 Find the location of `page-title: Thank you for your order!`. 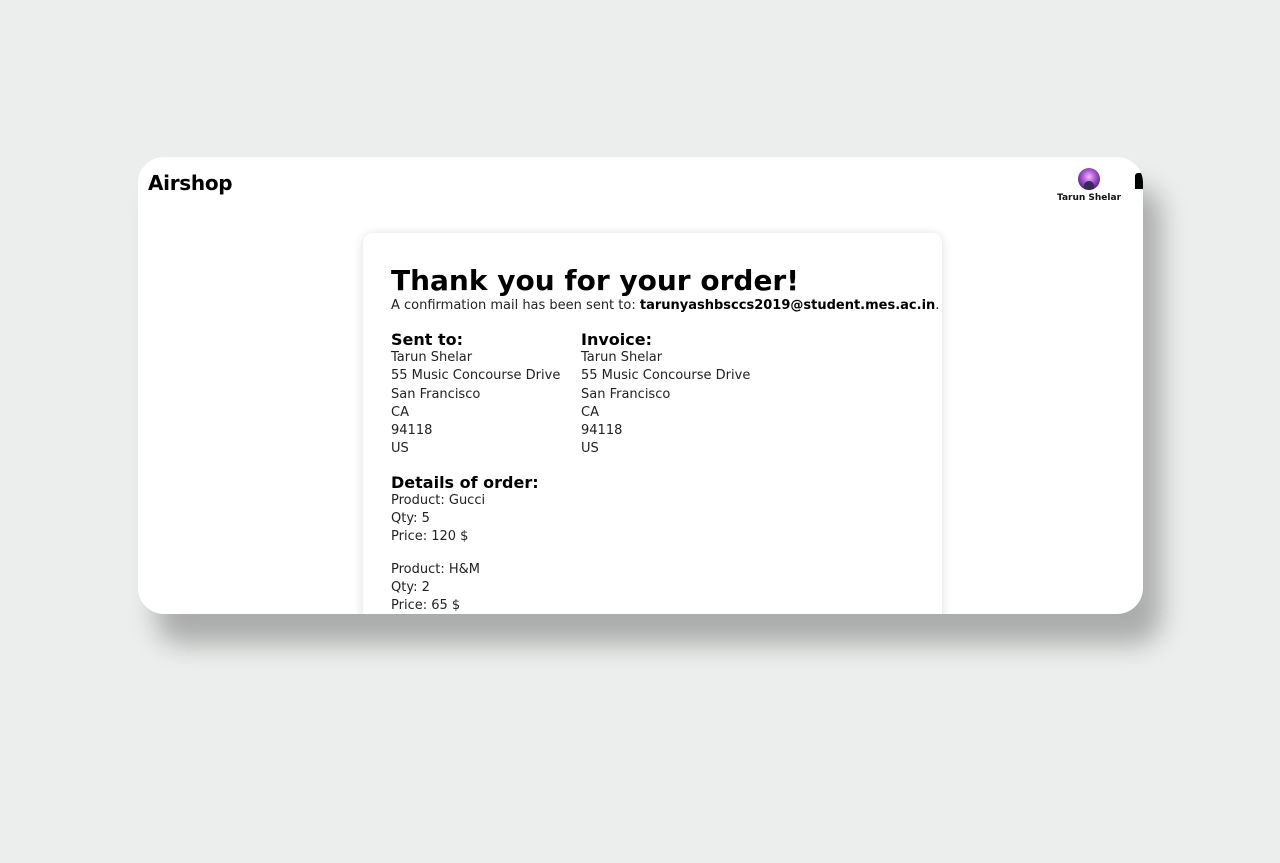

page-title: Thank you for your order! is located at coordinates (595, 280).